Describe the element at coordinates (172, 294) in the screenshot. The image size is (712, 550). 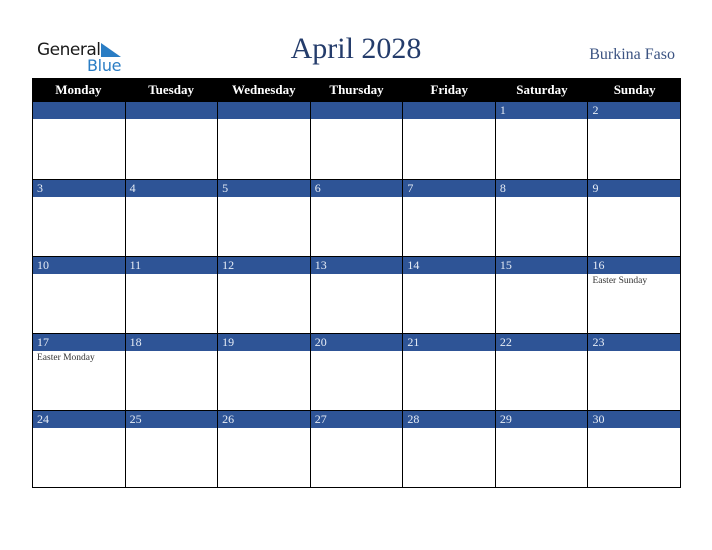
I see `day-cell: 11` at that location.